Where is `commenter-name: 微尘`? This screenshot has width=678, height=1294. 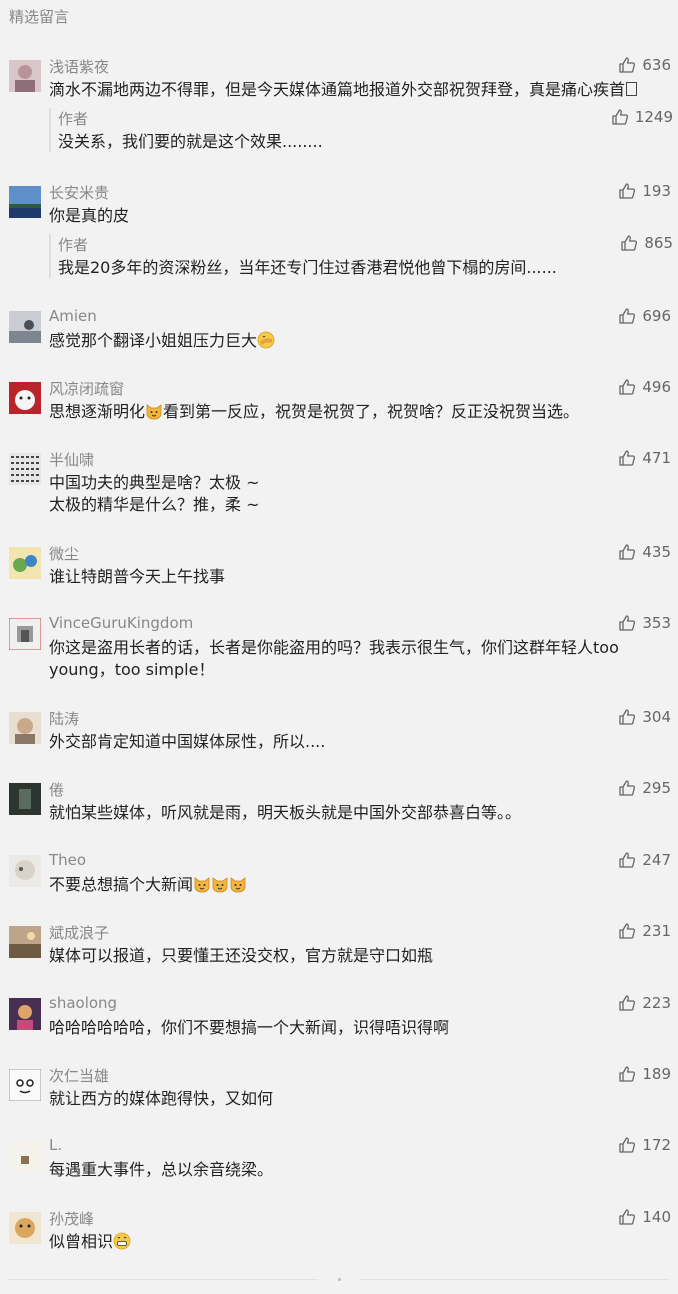
commenter-name: 微尘 is located at coordinates (64, 553).